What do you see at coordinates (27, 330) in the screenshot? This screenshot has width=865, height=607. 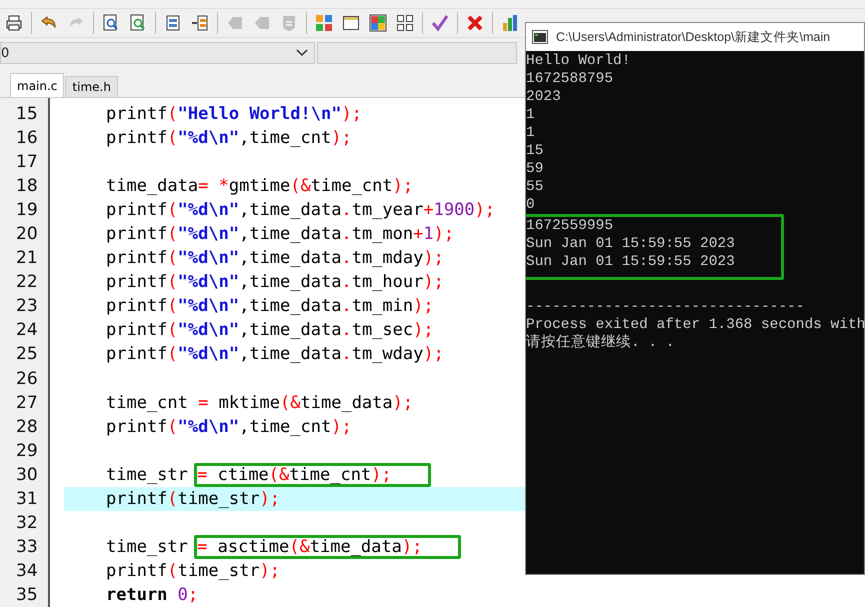 I see `line-number: 24` at bounding box center [27, 330].